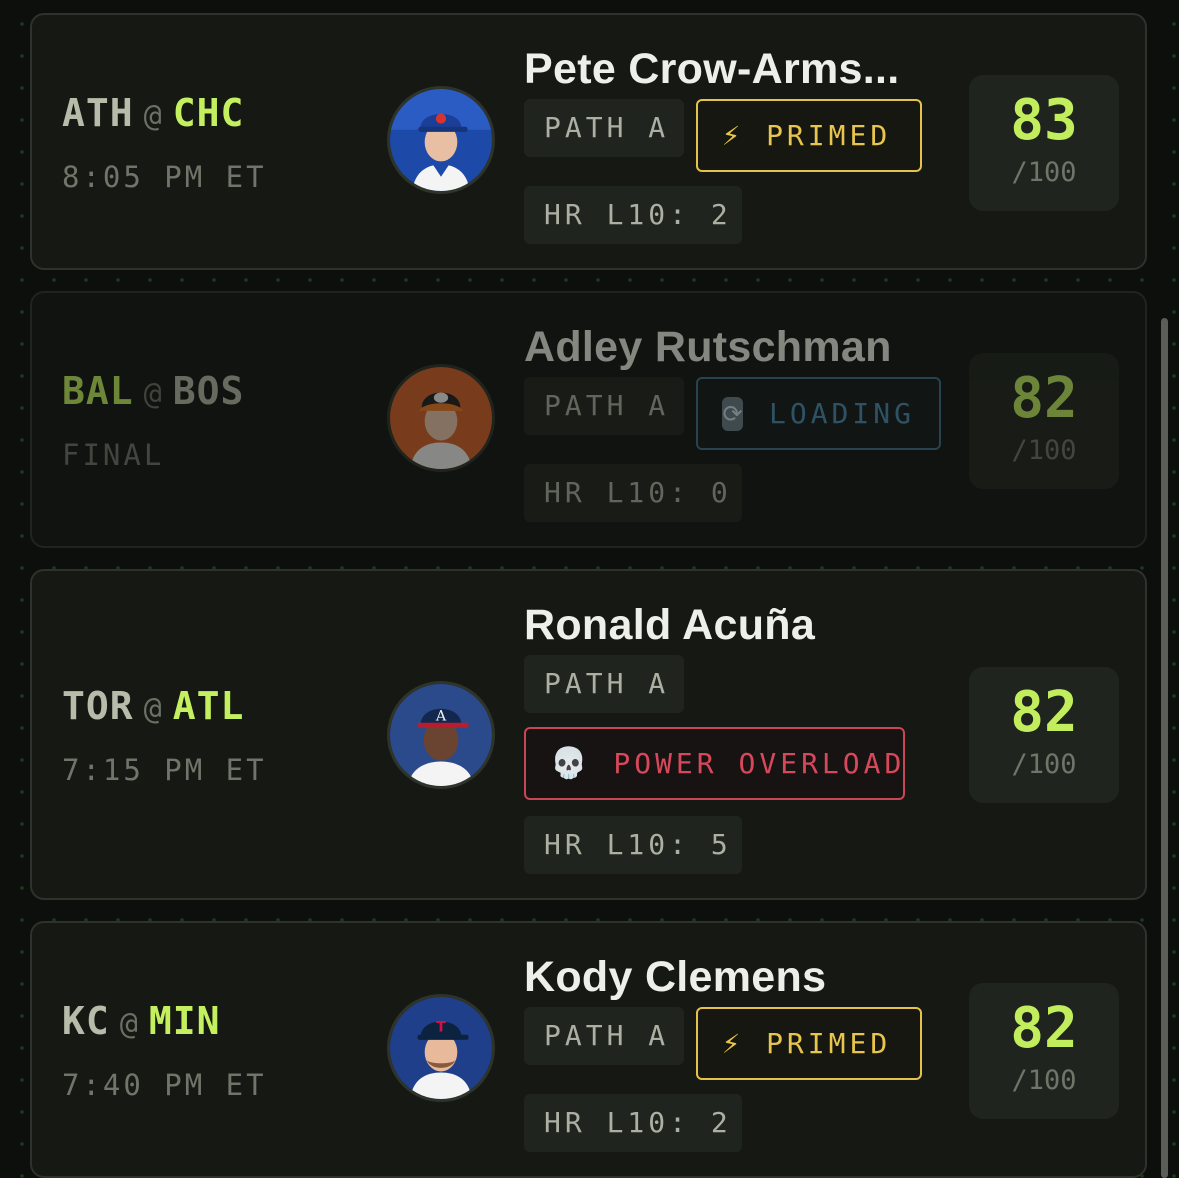 This screenshot has height=1178, width=1179. What do you see at coordinates (141, 1021) in the screenshot?
I see `matchup: KC @ MIN` at bounding box center [141, 1021].